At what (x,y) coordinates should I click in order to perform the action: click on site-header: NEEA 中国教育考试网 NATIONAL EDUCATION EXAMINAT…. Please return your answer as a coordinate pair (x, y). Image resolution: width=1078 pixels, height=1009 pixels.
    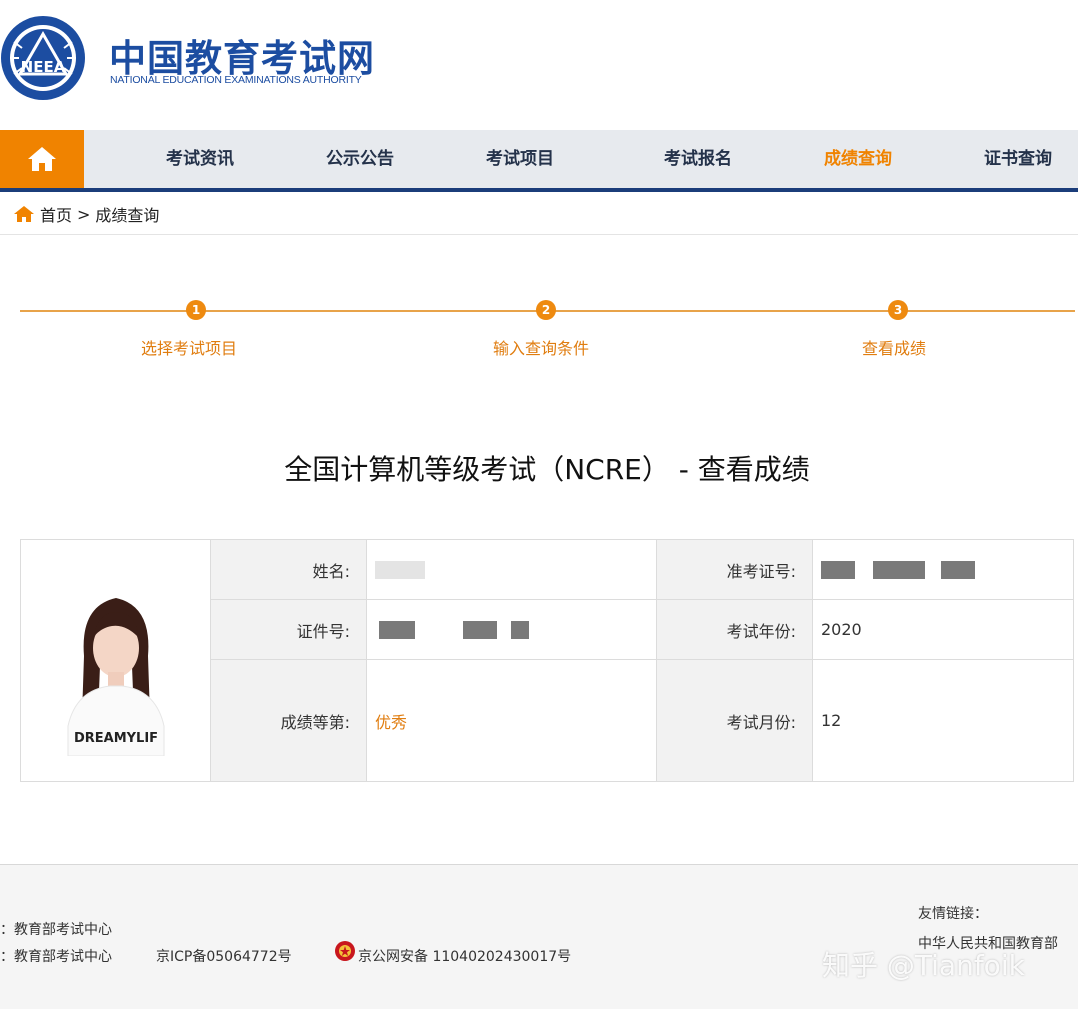
    Looking at the image, I should click on (539, 65).